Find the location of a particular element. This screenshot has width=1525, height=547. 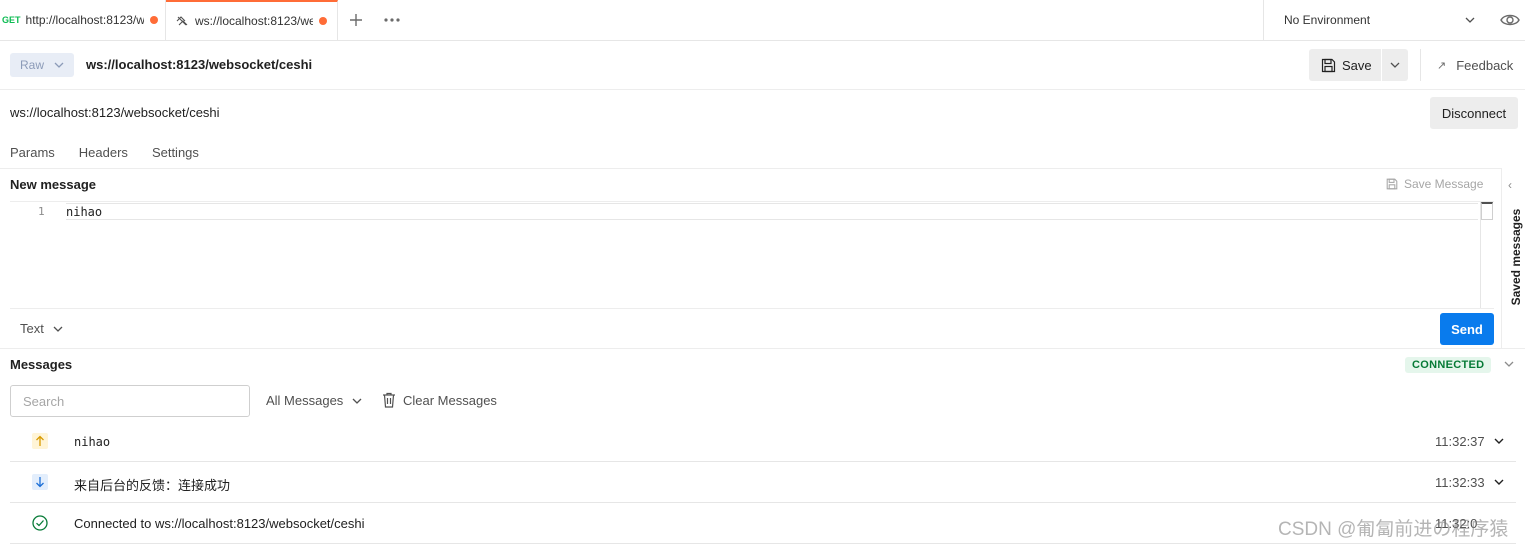

request-subtabs: Params Headers Settings is located at coordinates (116, 152).